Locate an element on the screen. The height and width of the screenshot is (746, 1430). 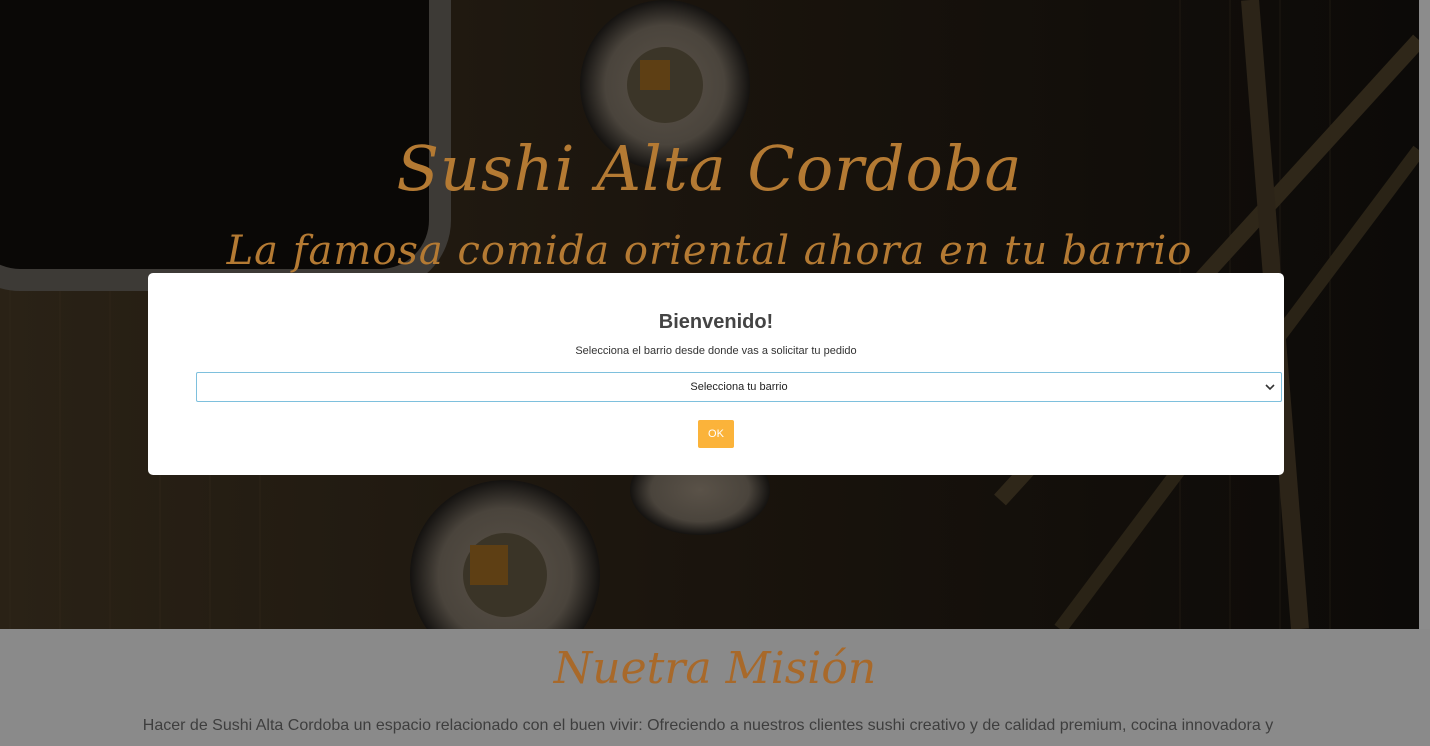
page-scrollbar is located at coordinates (1424, 314).